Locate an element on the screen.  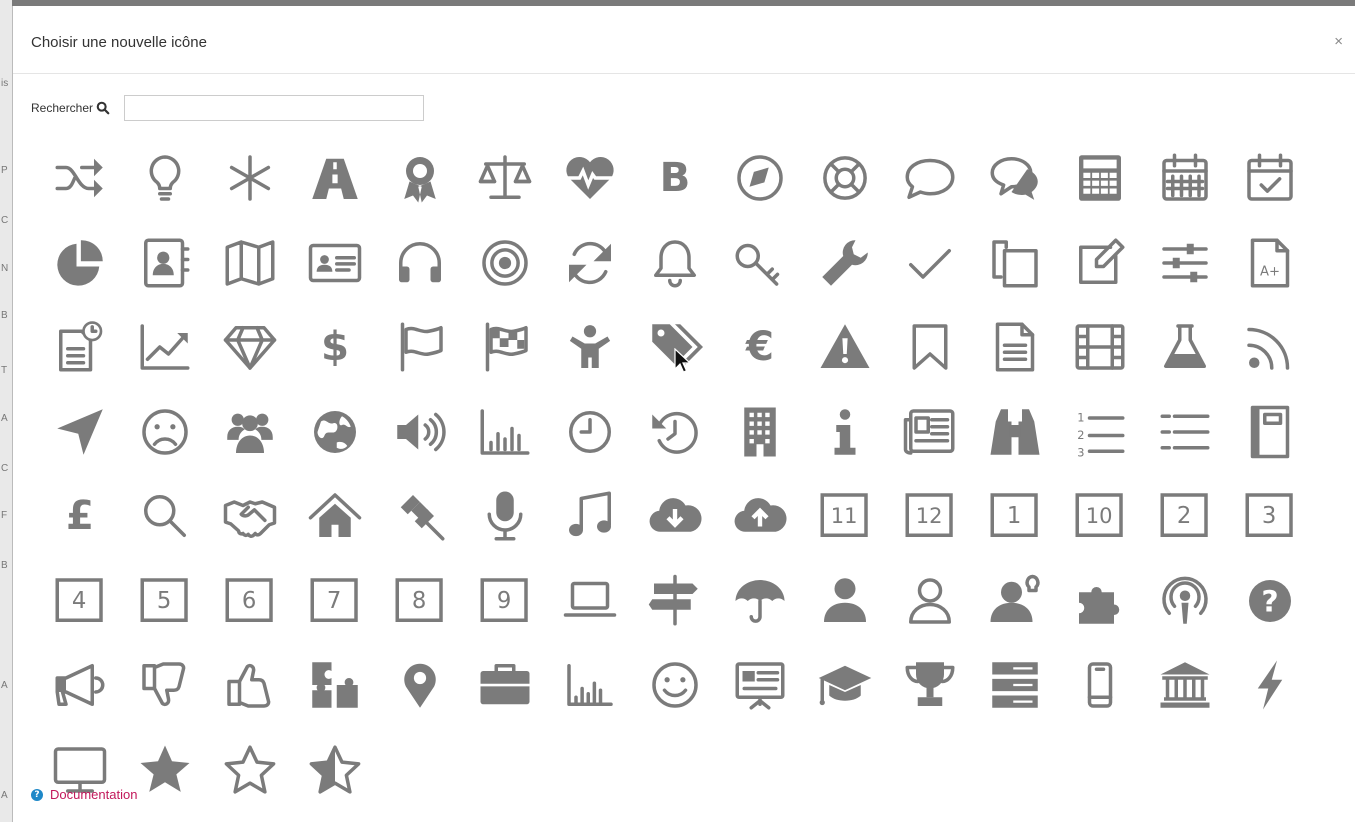
number-10-icon: 10 is located at coordinates (1099, 516).